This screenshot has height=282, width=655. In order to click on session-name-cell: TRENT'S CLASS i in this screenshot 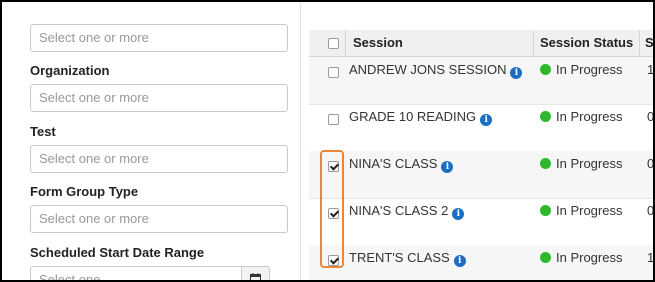, I will do `click(407, 258)`.